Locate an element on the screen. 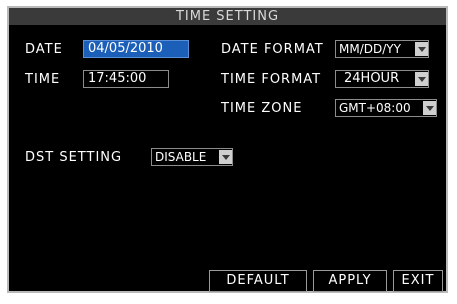 The image size is (457, 304). time-zone-select: GMT+08:00 is located at coordinates (386, 108).